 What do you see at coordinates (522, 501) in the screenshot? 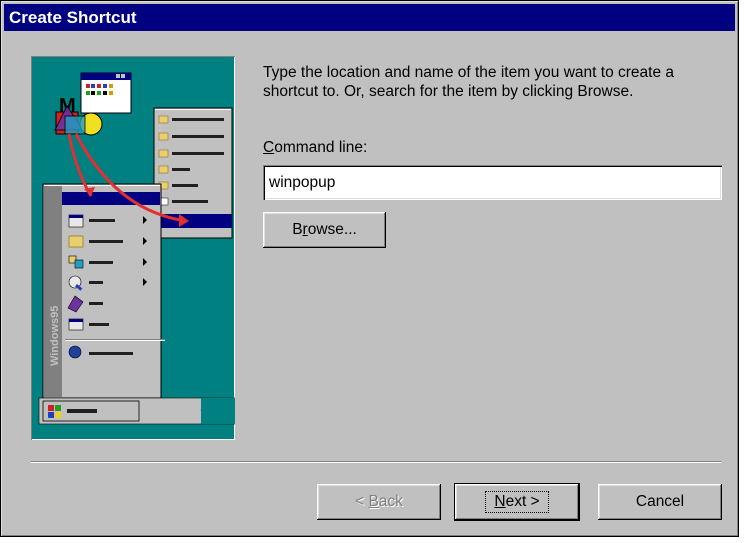
I see `next-label-rest: ext >` at bounding box center [522, 501].